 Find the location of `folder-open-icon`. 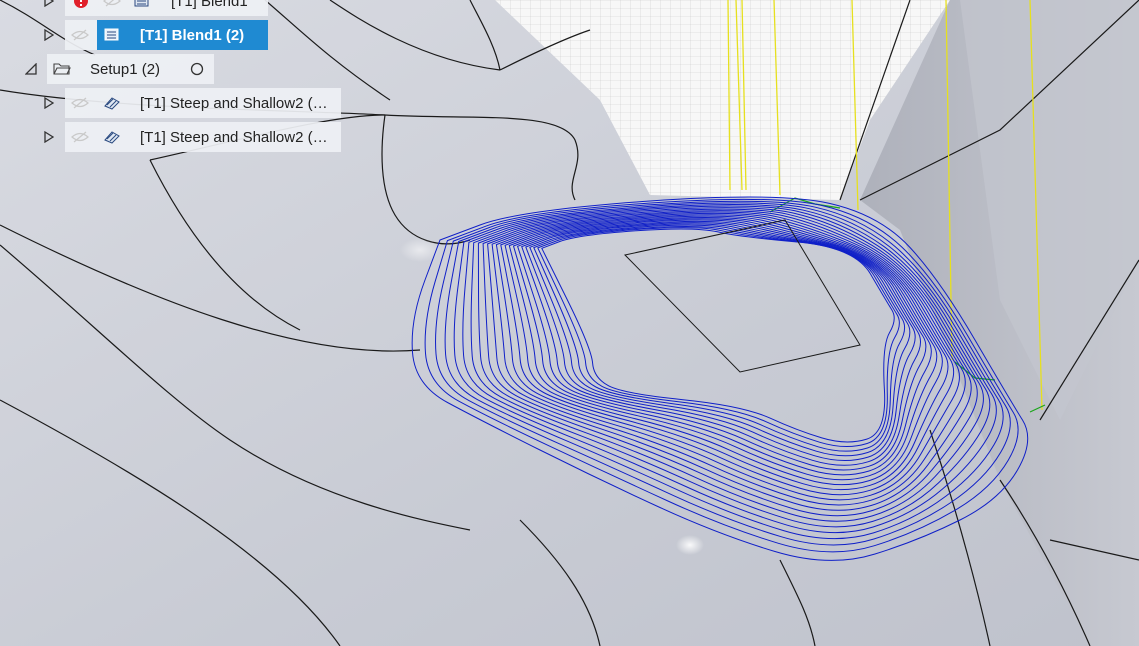

folder-open-icon is located at coordinates (62, 69).